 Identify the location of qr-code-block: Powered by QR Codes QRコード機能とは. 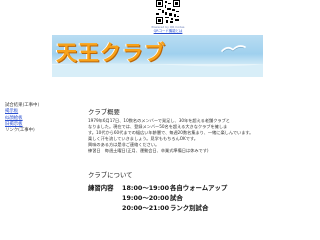
(168, 16).